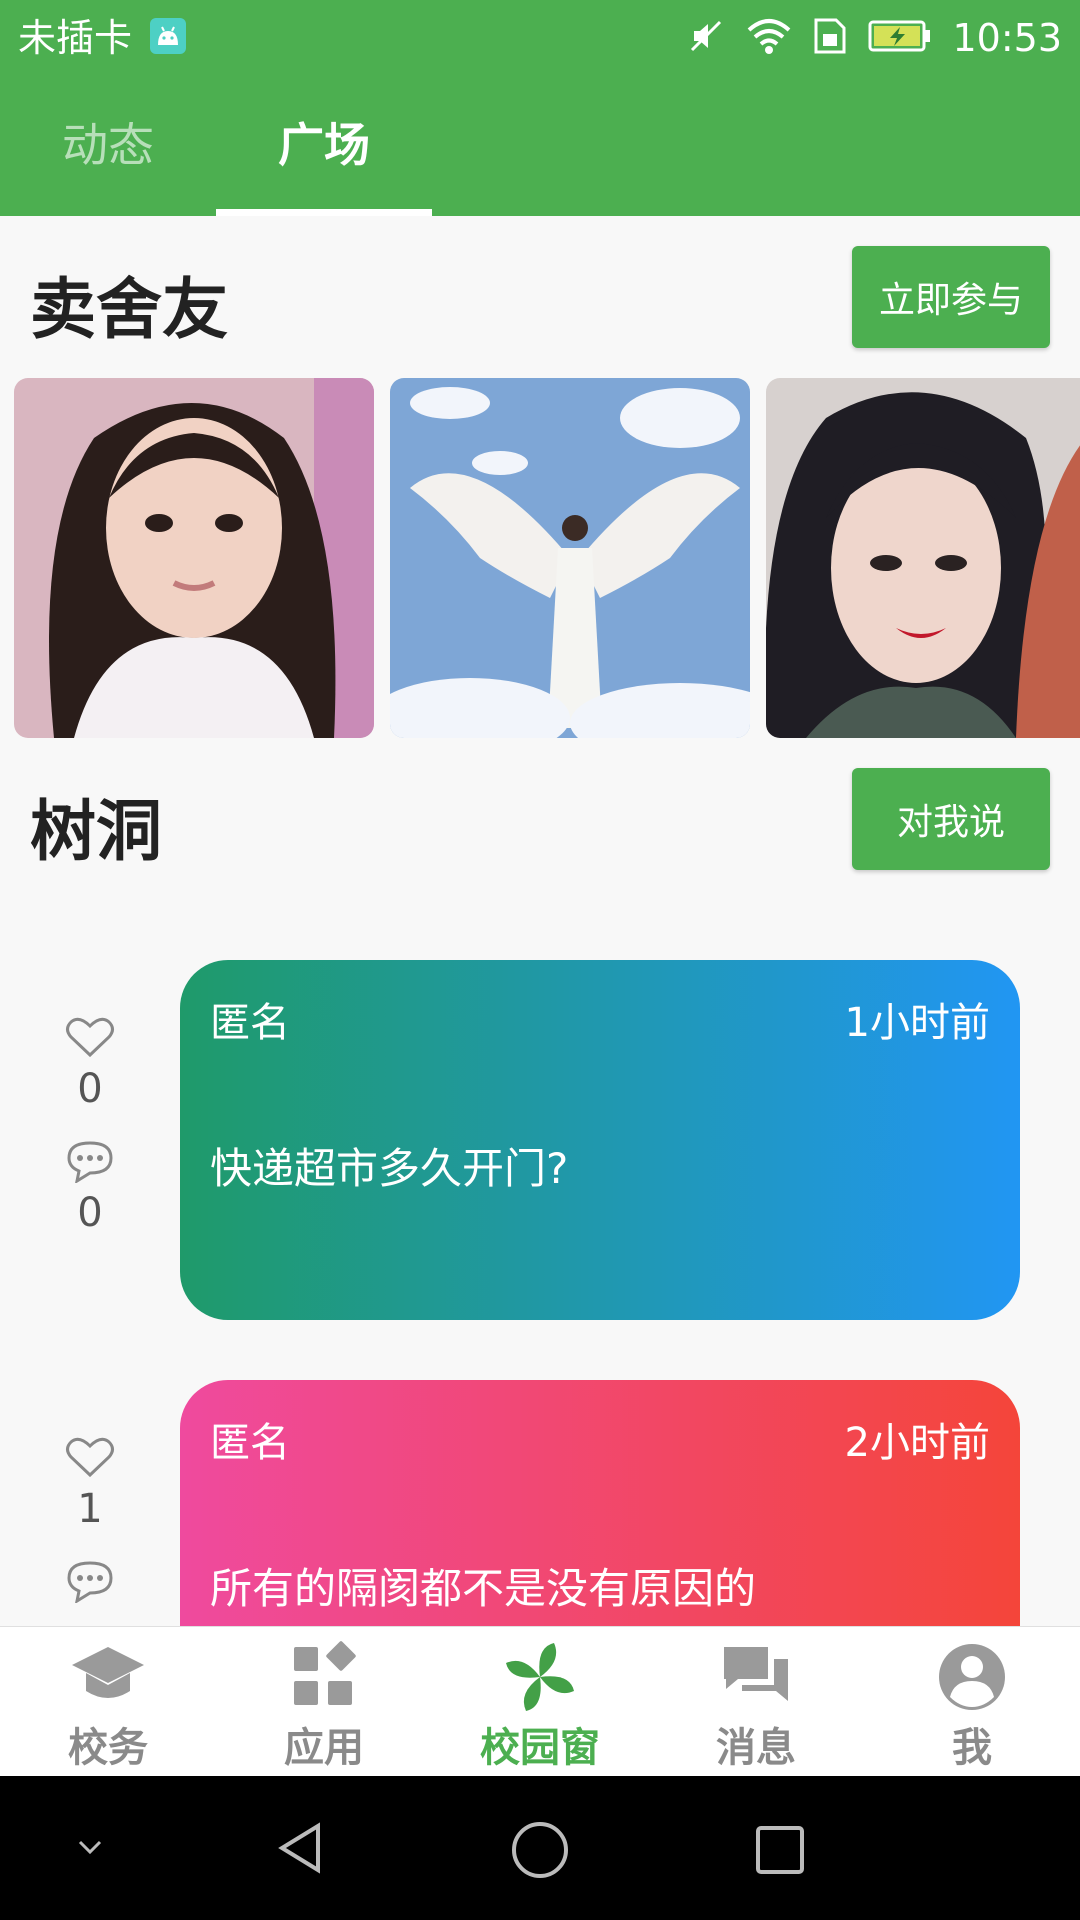 The width and height of the screenshot is (1080, 1920). Describe the element at coordinates (324, 1748) in the screenshot. I see `nav-label: 应用` at that location.